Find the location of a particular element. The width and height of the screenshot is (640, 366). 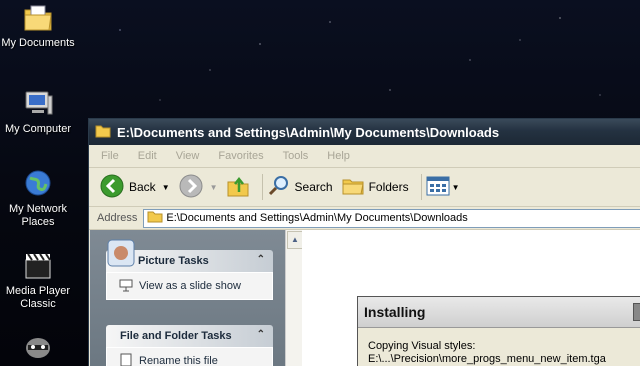

search-icon is located at coordinates (279, 187).